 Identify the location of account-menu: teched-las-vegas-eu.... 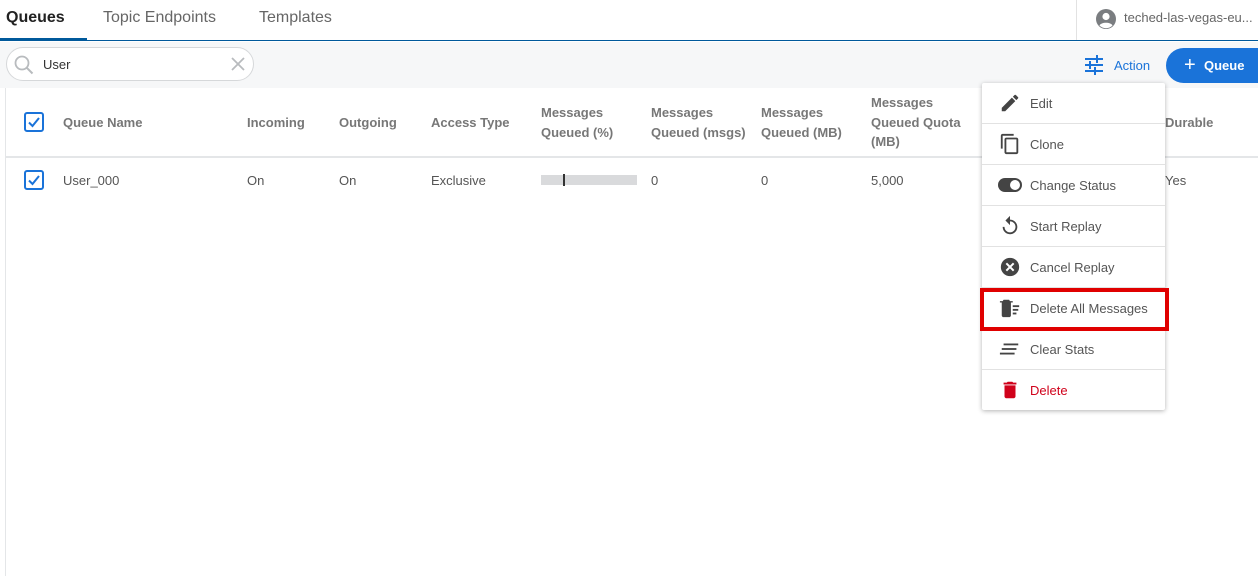
(1167, 20).